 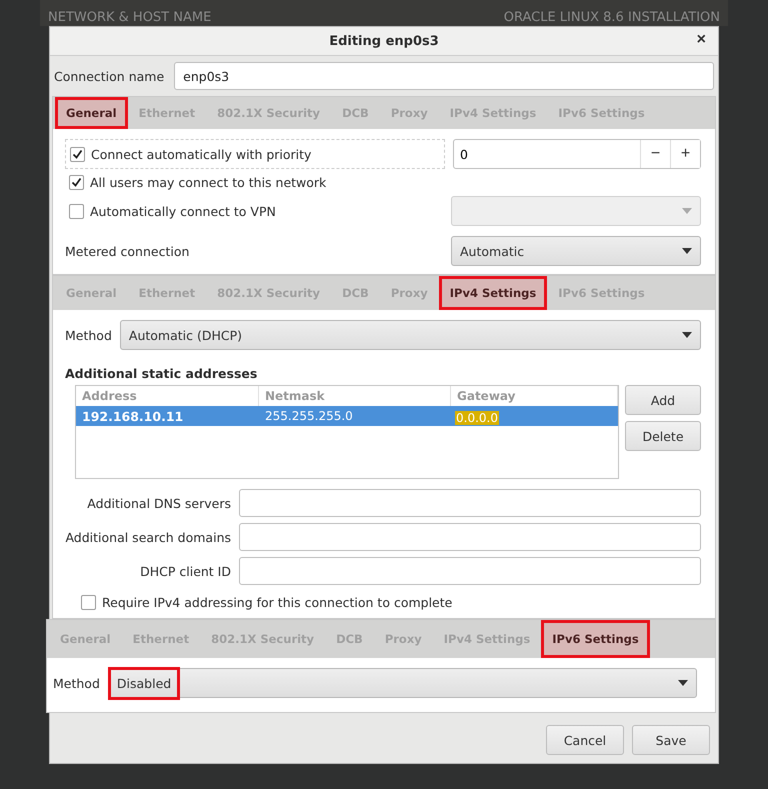 I want to click on tab: IPv6 Settings, so click(x=595, y=639).